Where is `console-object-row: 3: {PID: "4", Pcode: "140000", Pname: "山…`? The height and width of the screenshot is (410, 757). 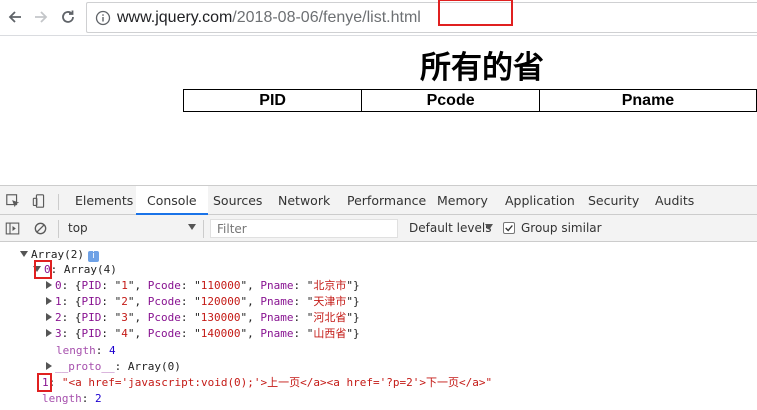 console-object-row: 3: {PID: "4", Pcode: "140000", Pname: "山… is located at coordinates (203, 334).